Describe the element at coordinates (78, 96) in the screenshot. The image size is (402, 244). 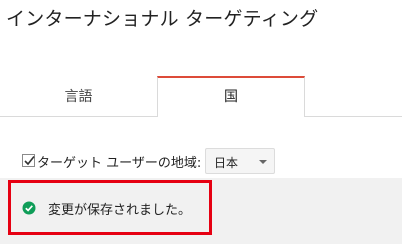
I see `tab-language: 言語` at that location.